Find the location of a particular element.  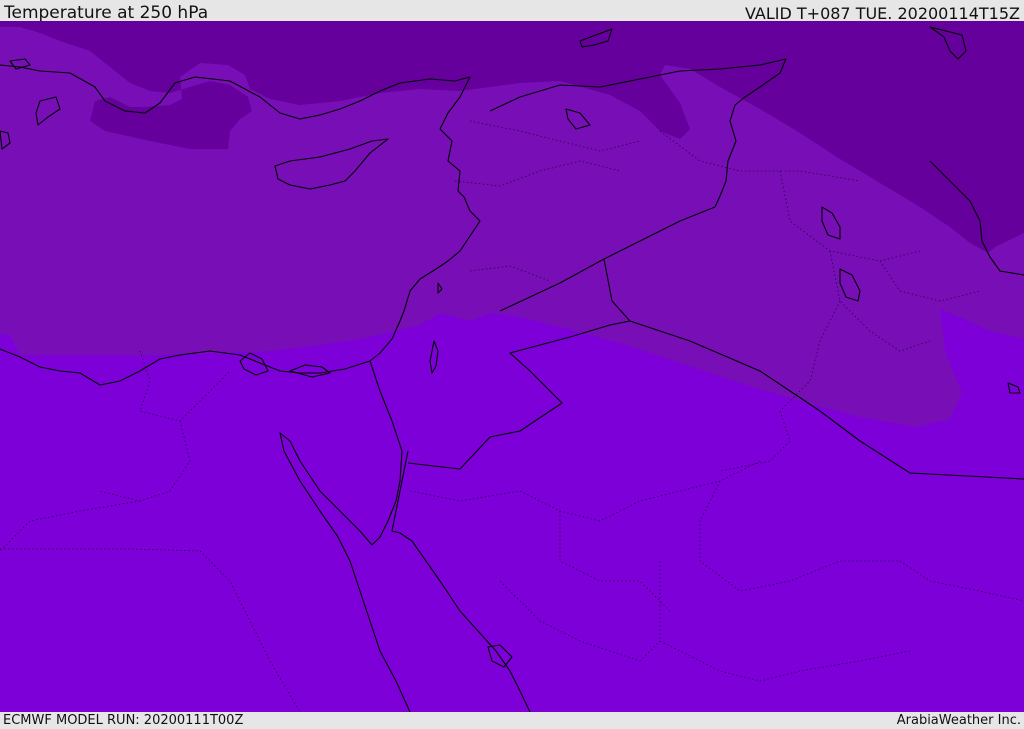

model-run-label: ECMWF MODEL RUN: 20200111T00Z is located at coordinates (123, 720).